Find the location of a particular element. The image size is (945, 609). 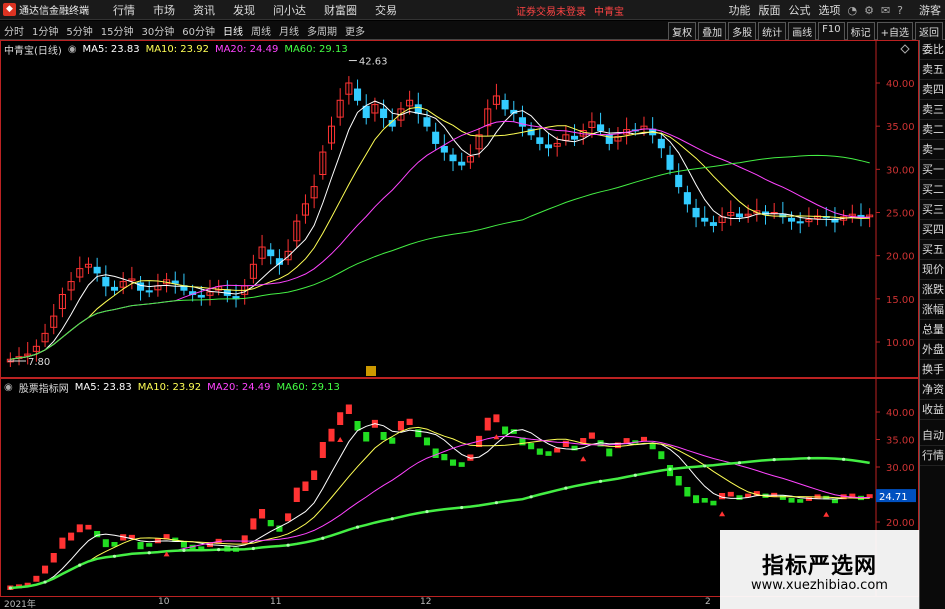

side-item: 卖四 is located at coordinates (932, 90).